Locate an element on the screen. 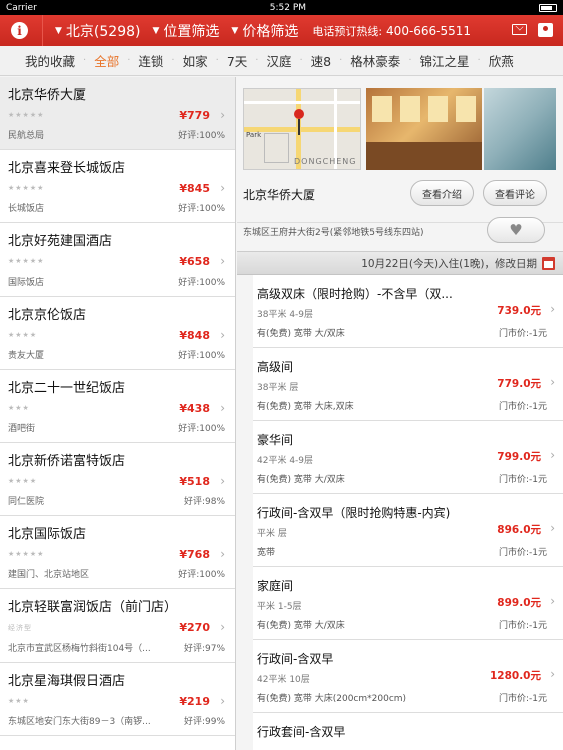  room-list-item: 家庭间 平米 1-5层 有(免费) 宽带 大/双床 899.0元 › 门市价:-1元 is located at coordinates (408, 603).